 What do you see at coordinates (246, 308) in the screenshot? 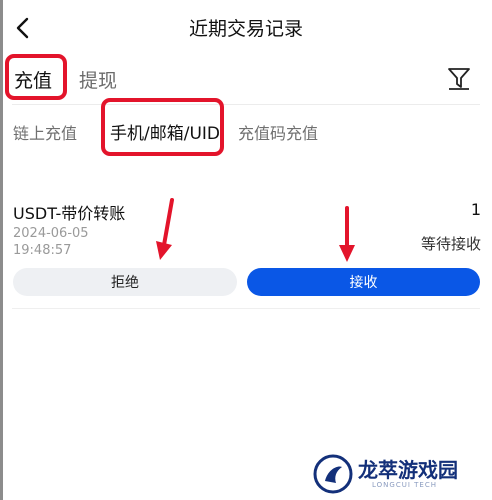
I see `record-divider` at bounding box center [246, 308].